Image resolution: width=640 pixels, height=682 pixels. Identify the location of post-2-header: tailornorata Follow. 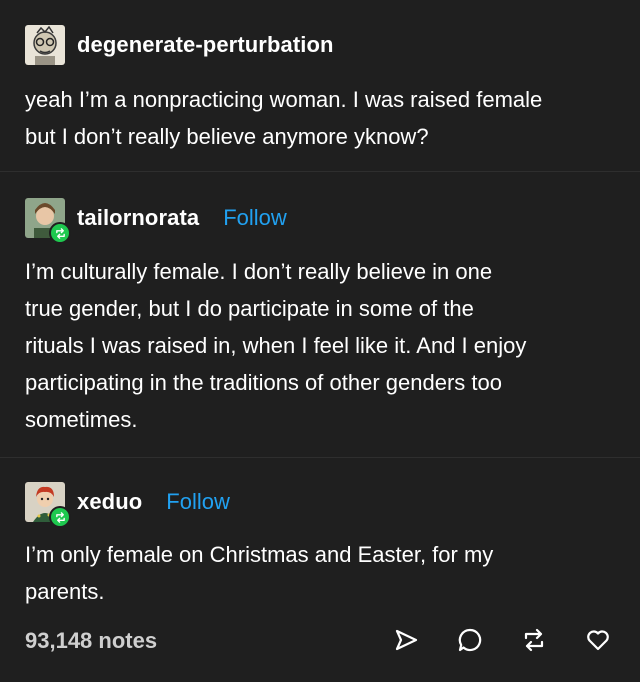
(156, 221).